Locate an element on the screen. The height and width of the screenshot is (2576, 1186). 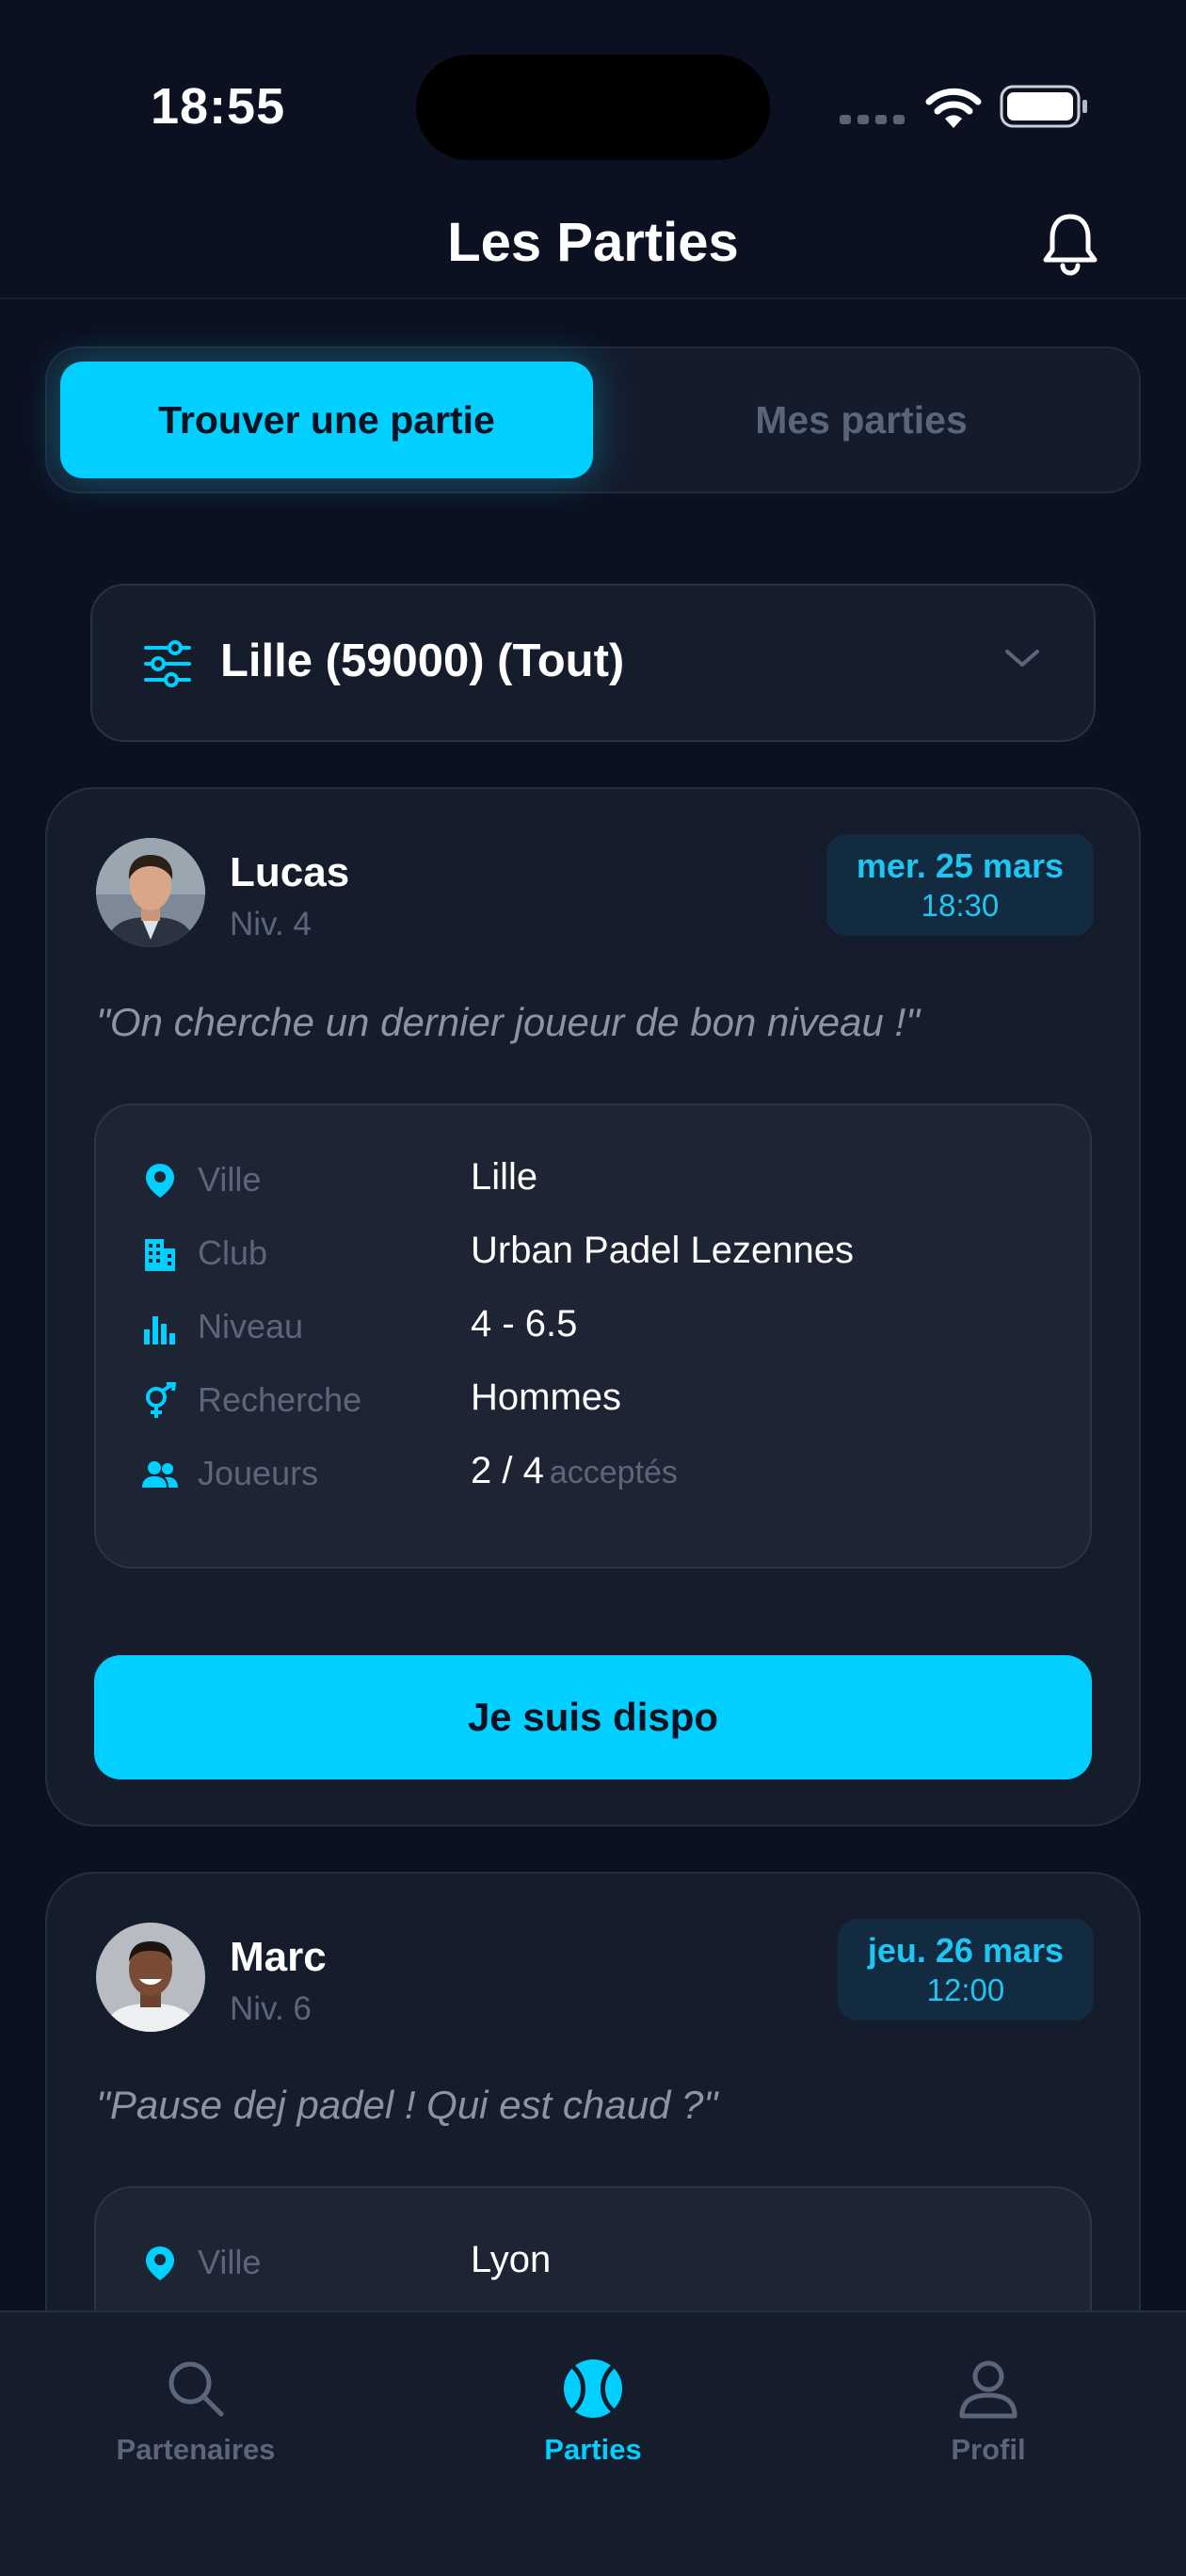
chevron-down-icon is located at coordinates (1022, 658).